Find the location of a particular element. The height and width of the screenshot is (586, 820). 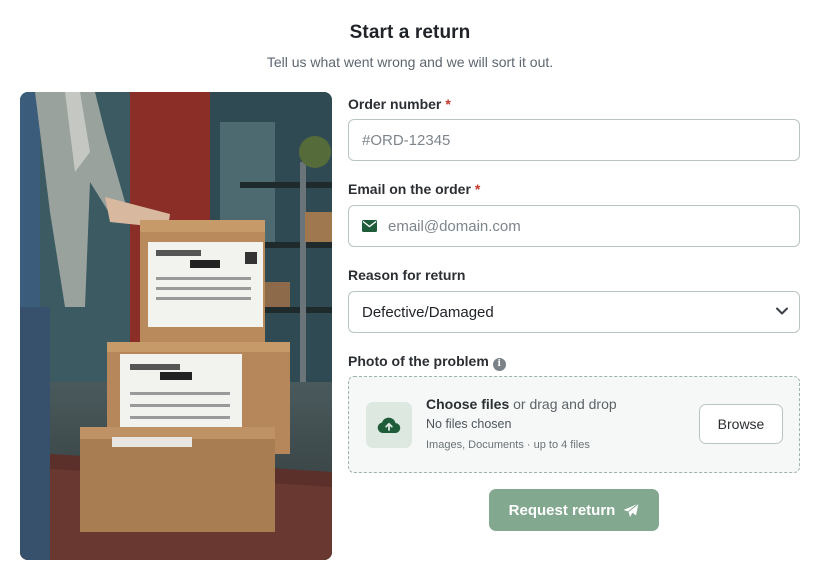

order-number-field is located at coordinates (574, 140).